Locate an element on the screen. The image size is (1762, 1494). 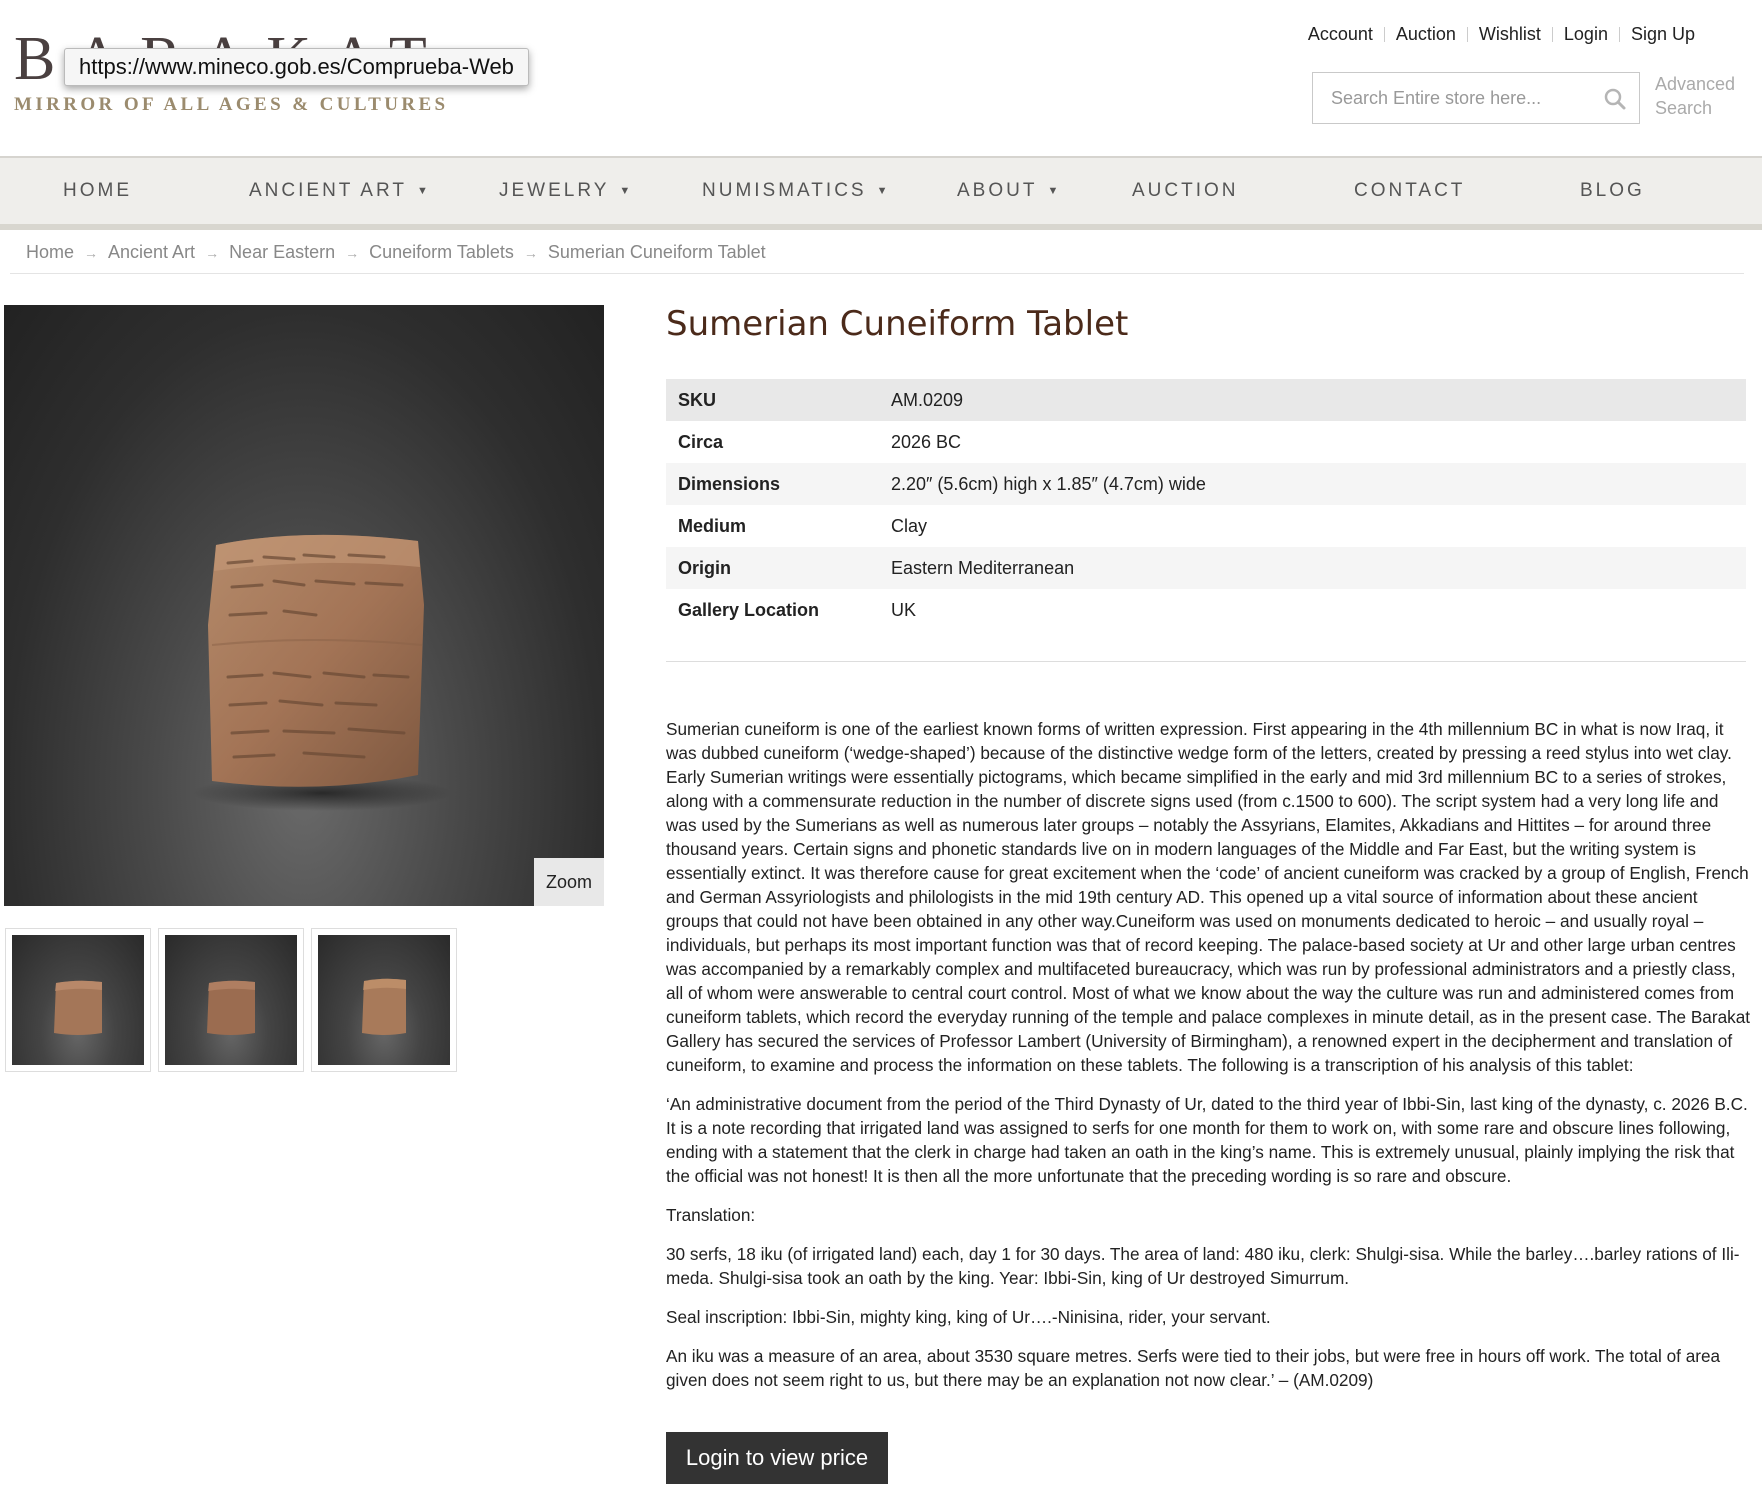
attr-value: Clay is located at coordinates (909, 525).